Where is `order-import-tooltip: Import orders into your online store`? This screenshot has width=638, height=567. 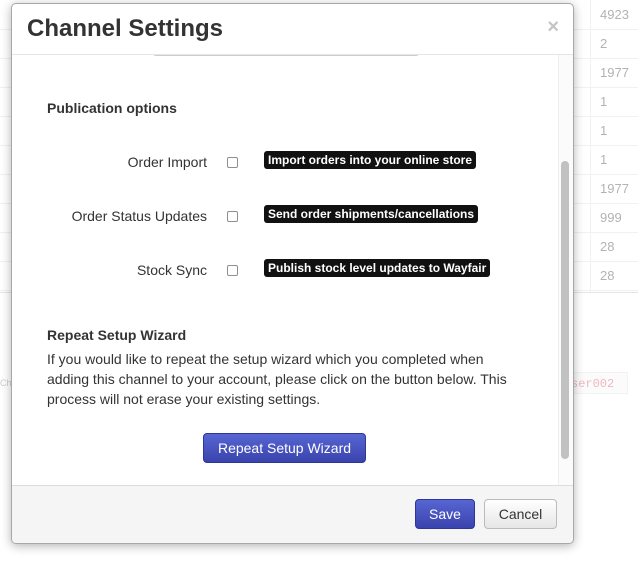 order-import-tooltip: Import orders into your online store is located at coordinates (370, 160).